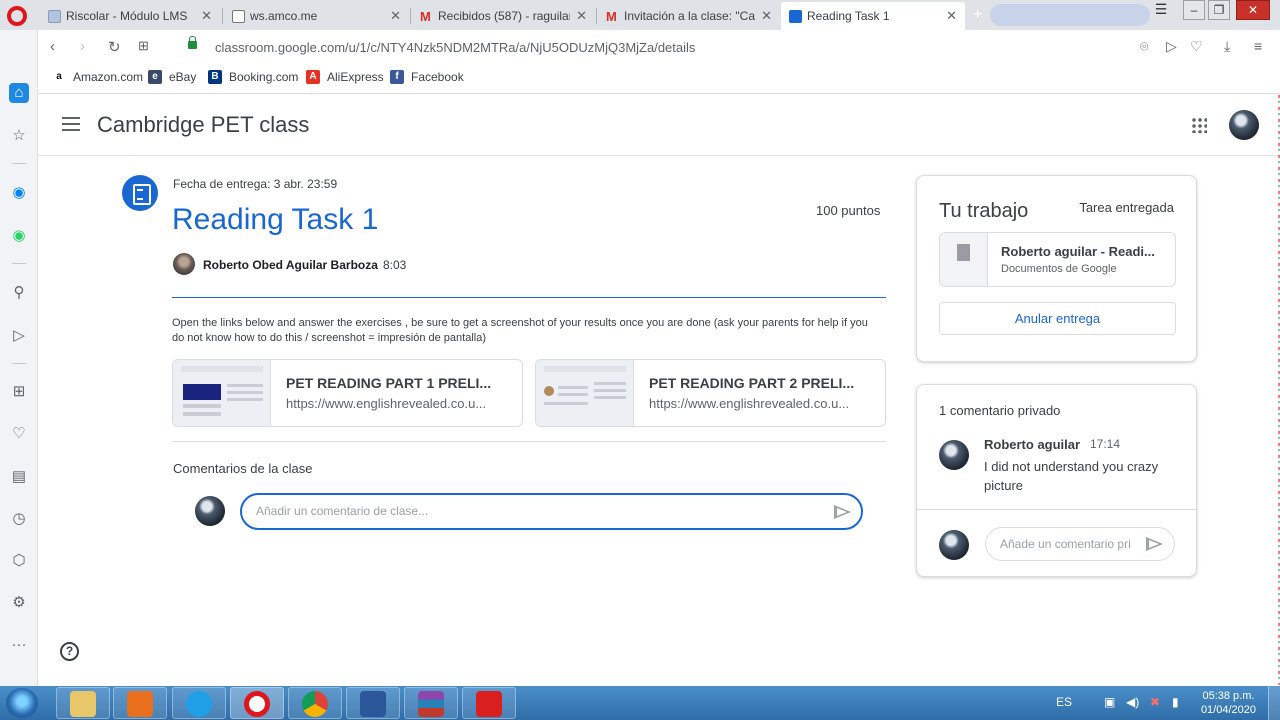 The image size is (1280, 720). What do you see at coordinates (140, 193) in the screenshot?
I see `assignment-icon` at bounding box center [140, 193].